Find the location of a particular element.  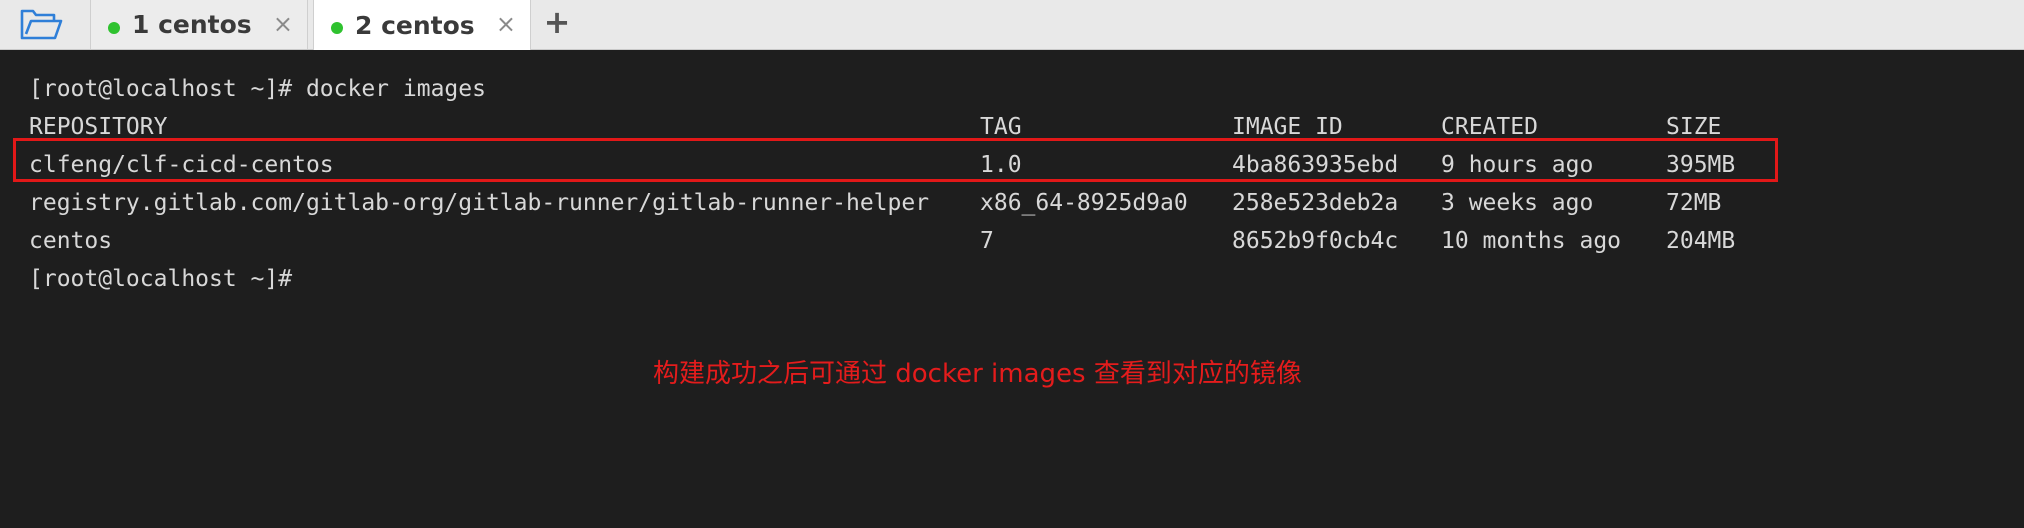

folder-open-icon is located at coordinates (41, 24).